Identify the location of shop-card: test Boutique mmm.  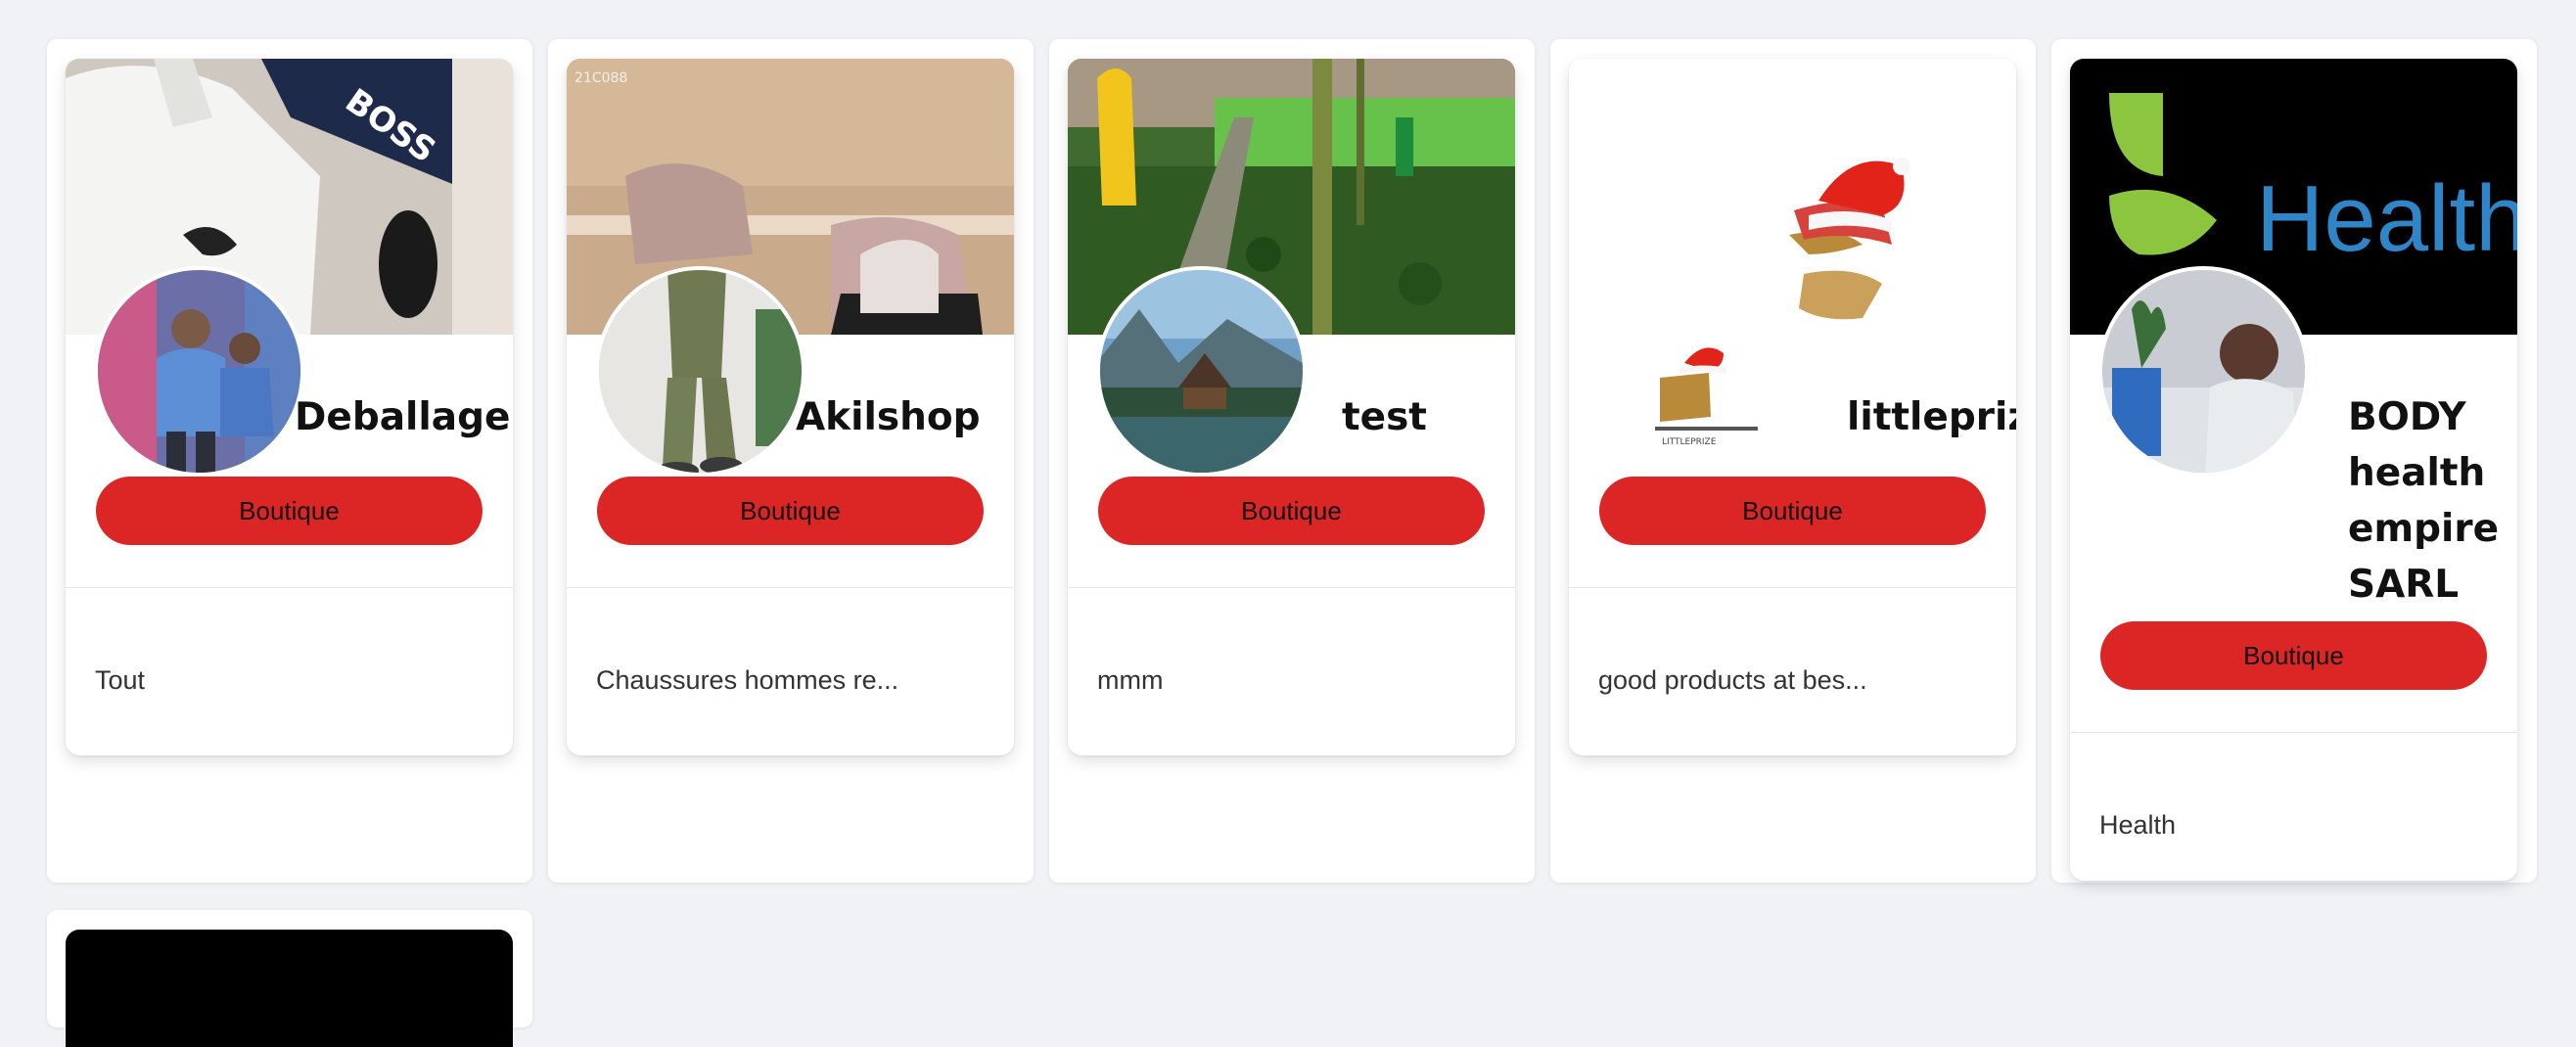
(1292, 407).